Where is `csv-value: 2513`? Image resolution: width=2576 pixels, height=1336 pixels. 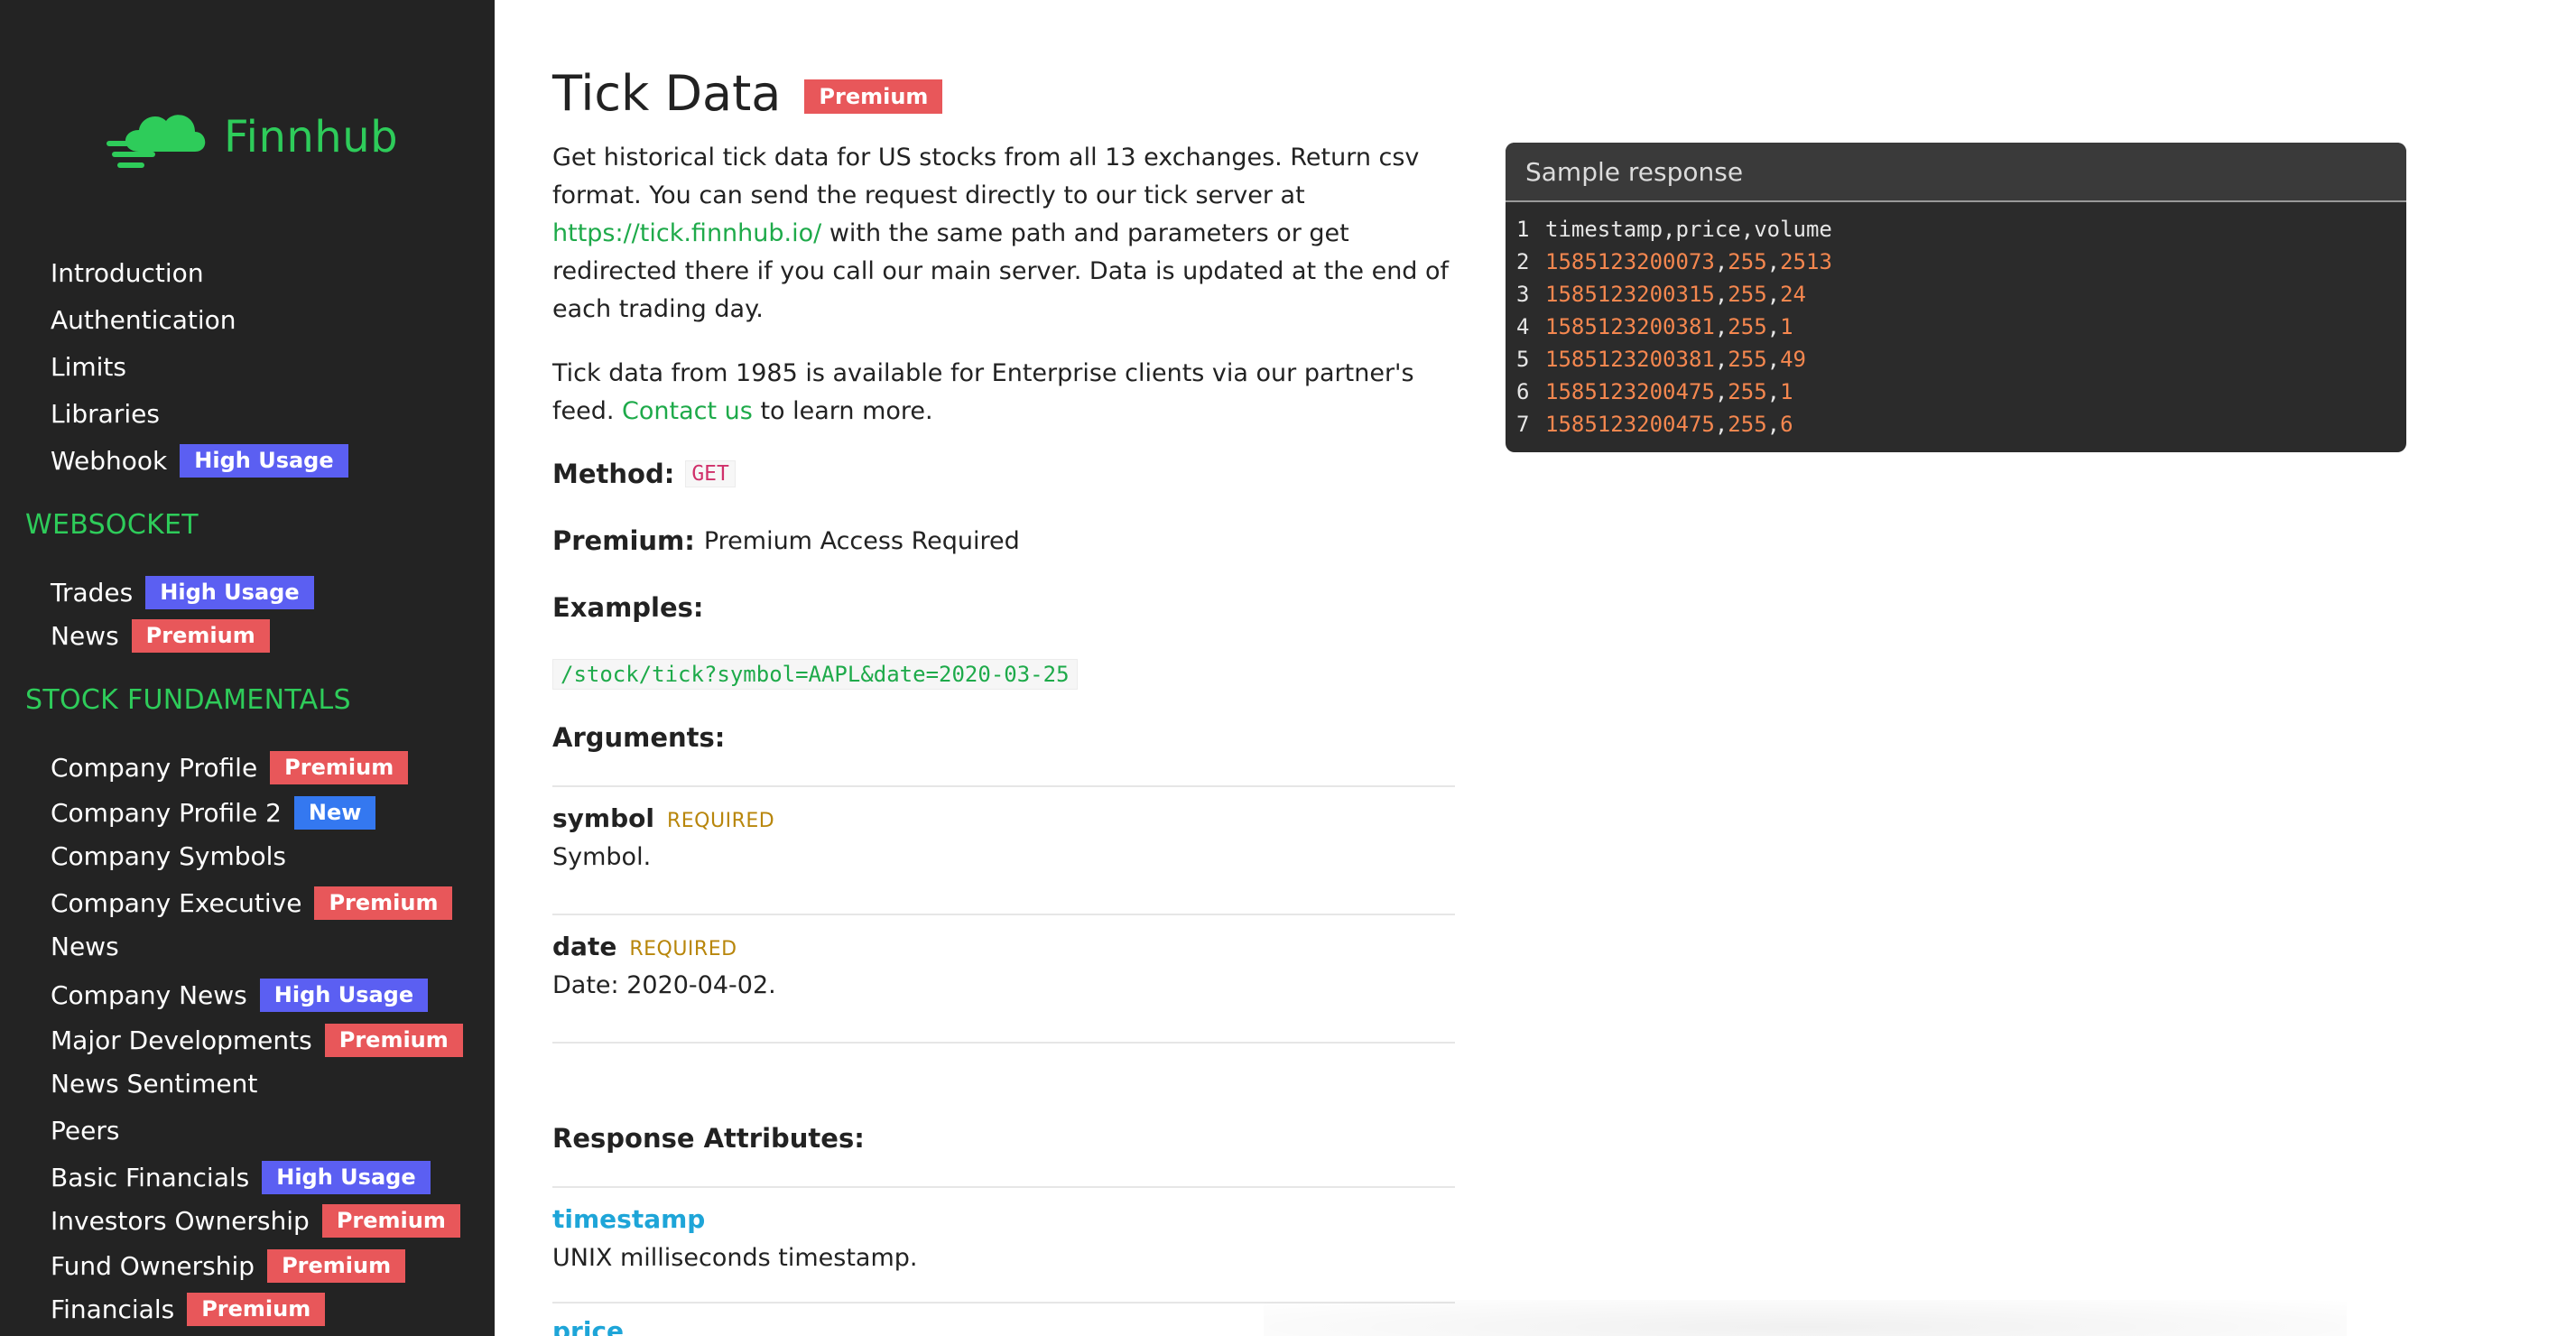 csv-value: 2513 is located at coordinates (1806, 261).